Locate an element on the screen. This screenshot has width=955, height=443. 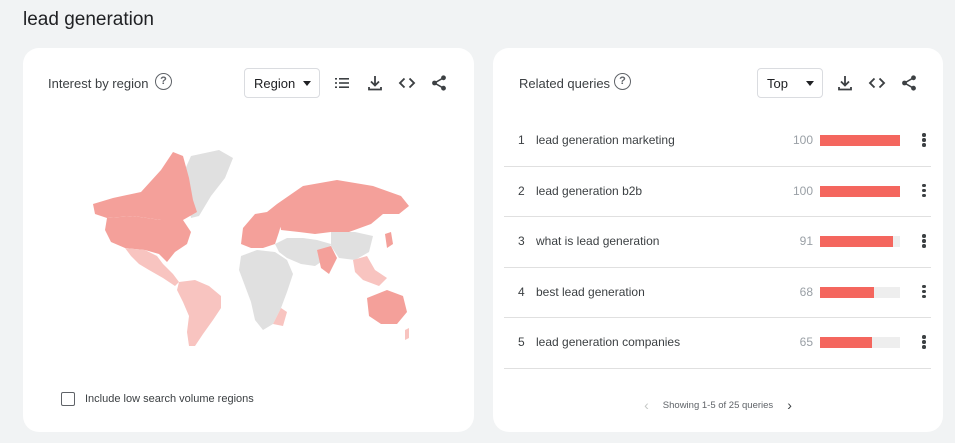
row-value: 65 is located at coordinates (806, 342).